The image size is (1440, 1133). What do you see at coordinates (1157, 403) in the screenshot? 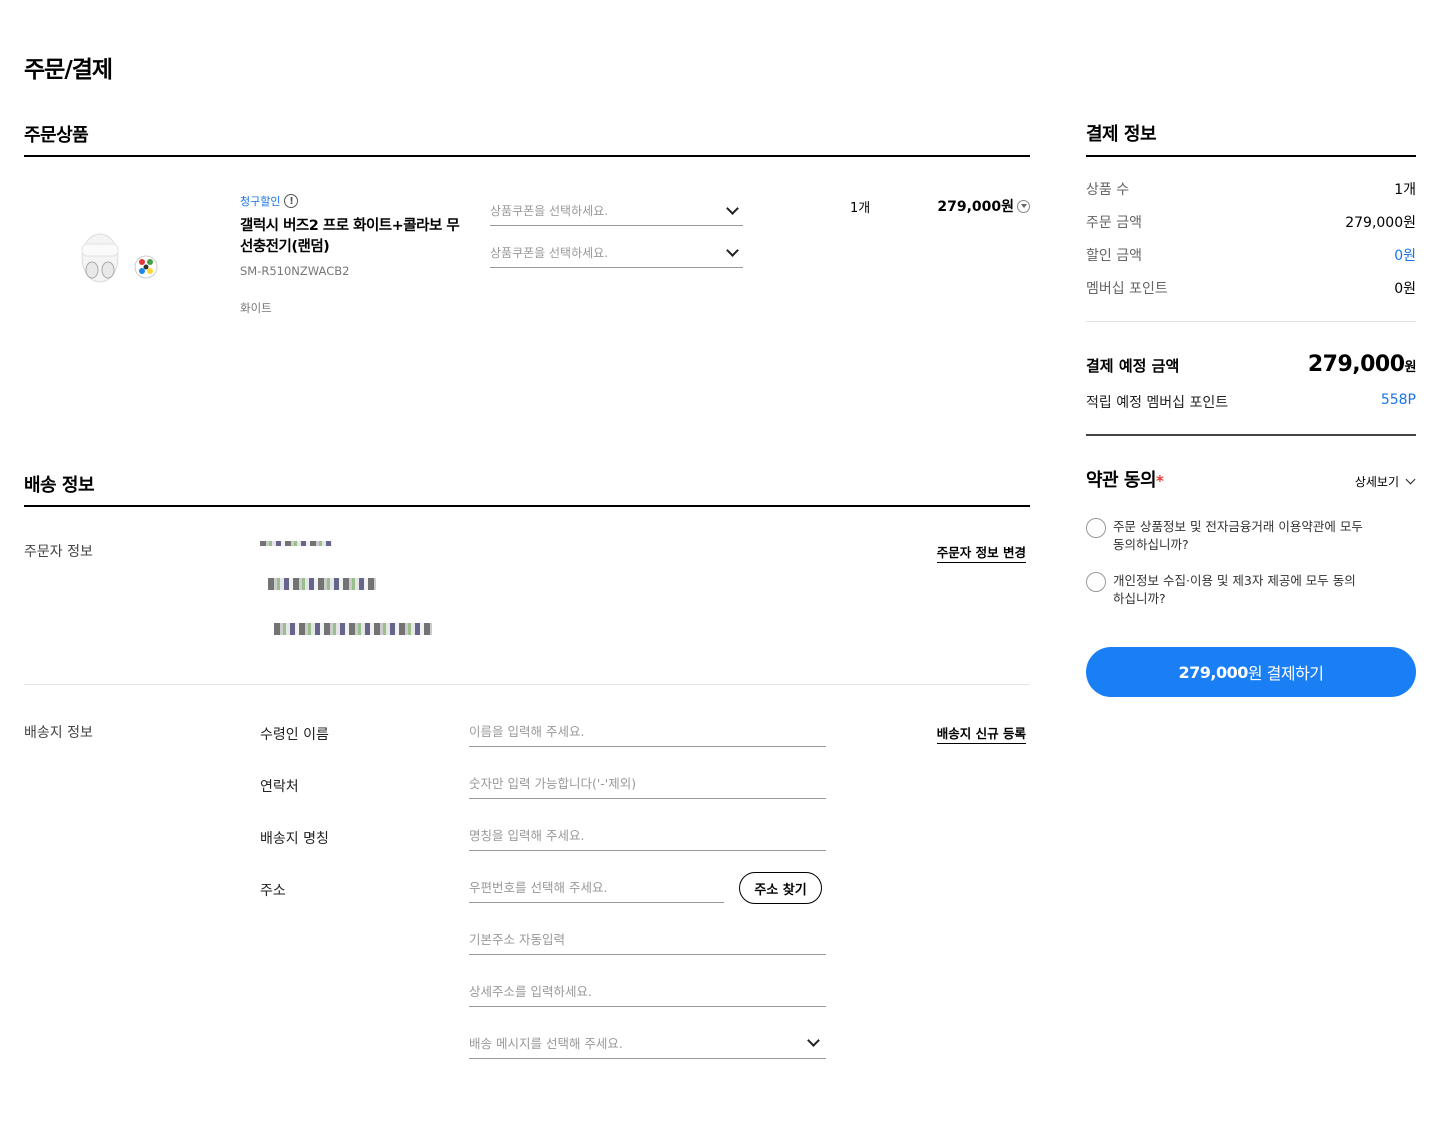
I see `earn-points-label: 적립 예정 멤버십 포인트` at bounding box center [1157, 403].